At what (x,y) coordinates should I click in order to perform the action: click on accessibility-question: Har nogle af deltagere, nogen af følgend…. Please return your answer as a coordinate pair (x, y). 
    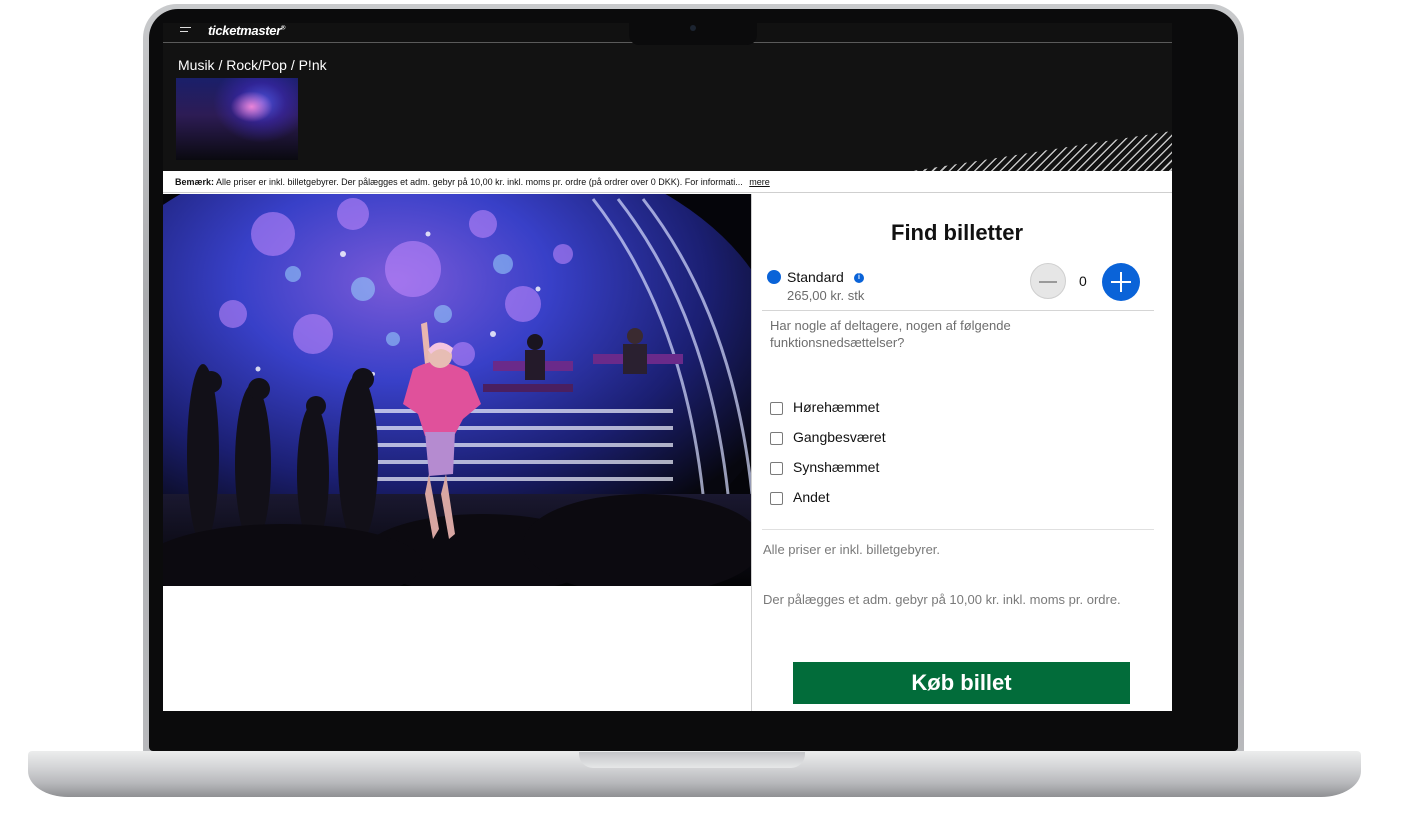
    Looking at the image, I should click on (890, 334).